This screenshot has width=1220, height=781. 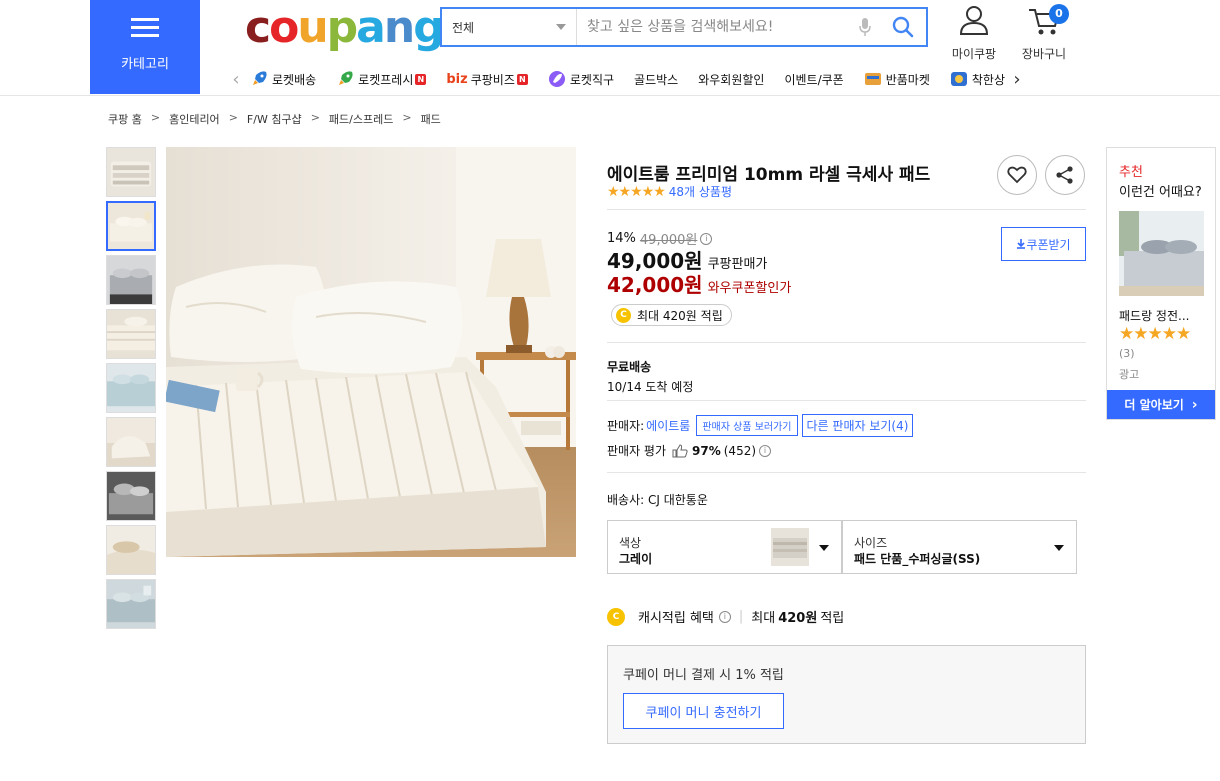 I want to click on nav-item-goldbox: 골드박스, so click(x=656, y=79).